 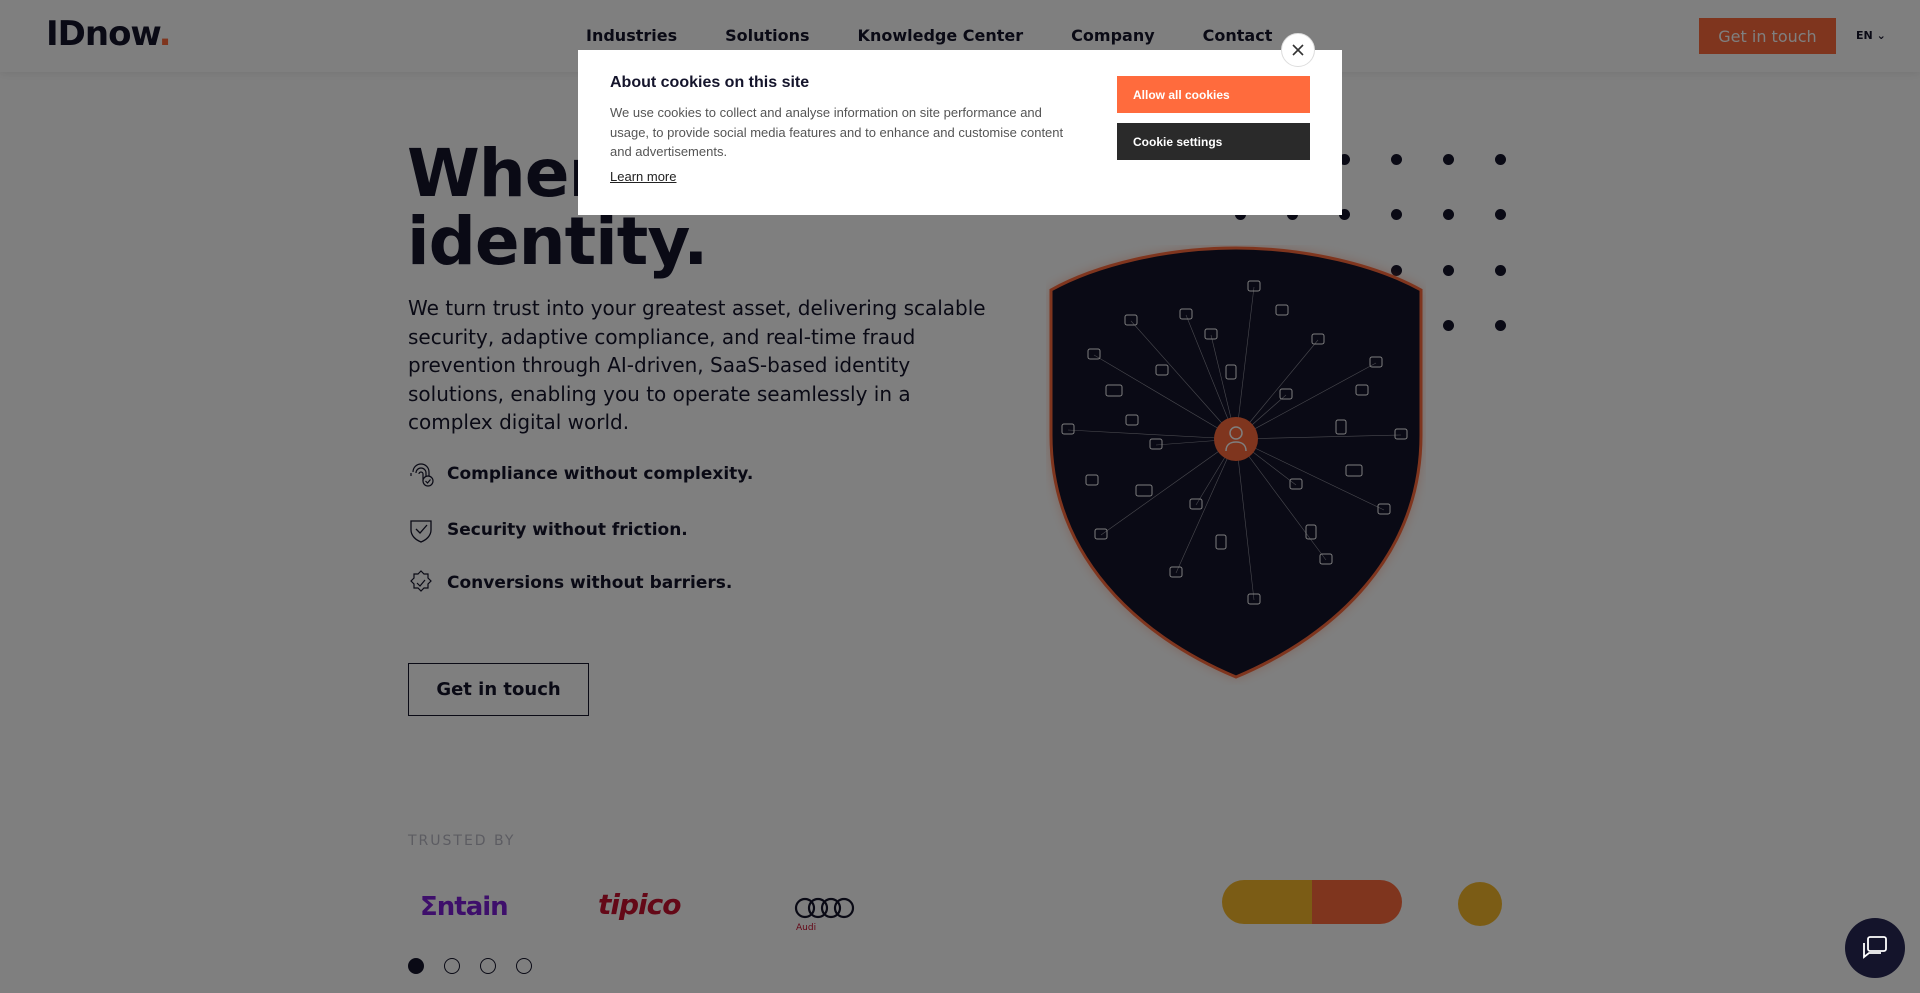 I want to click on chat-bubble-icon, so click(x=1875, y=947).